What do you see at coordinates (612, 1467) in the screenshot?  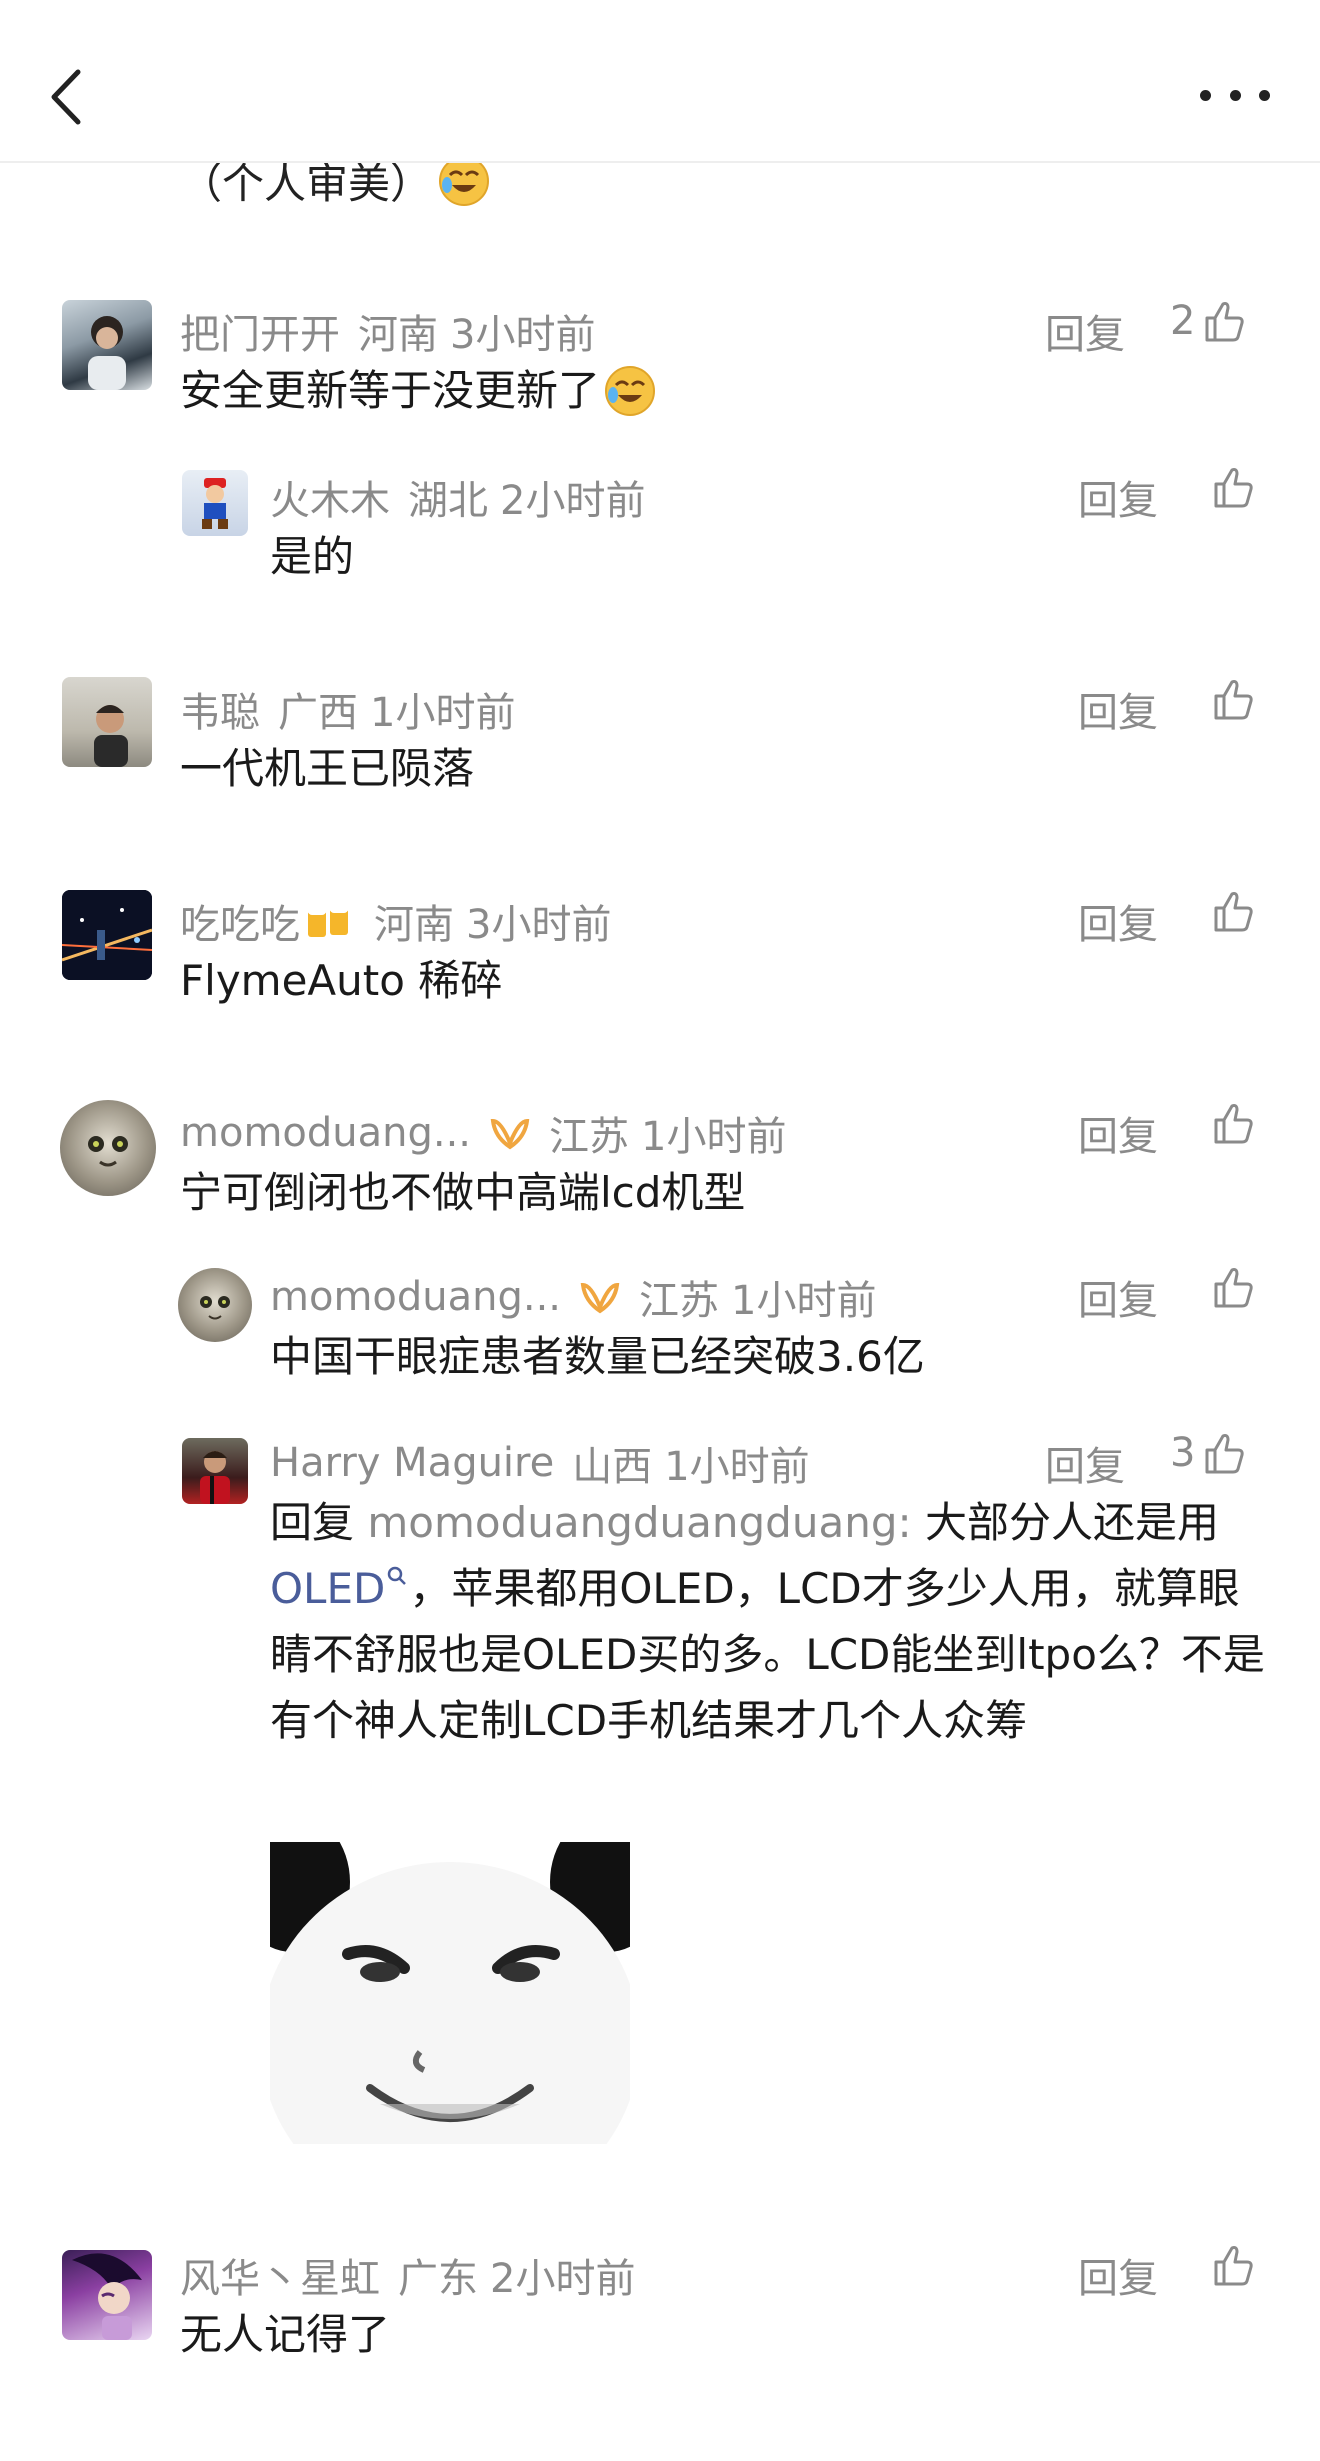 I see `location: 山西` at bounding box center [612, 1467].